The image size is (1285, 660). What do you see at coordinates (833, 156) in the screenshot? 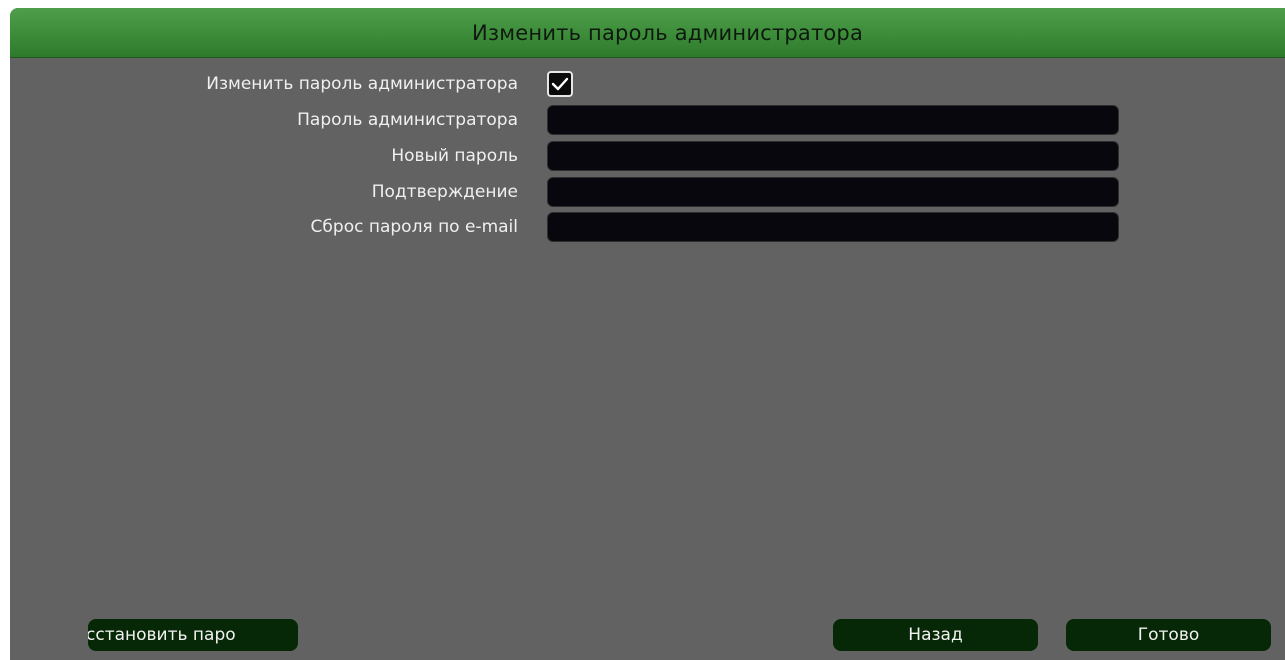
I see `new-password-field` at bounding box center [833, 156].